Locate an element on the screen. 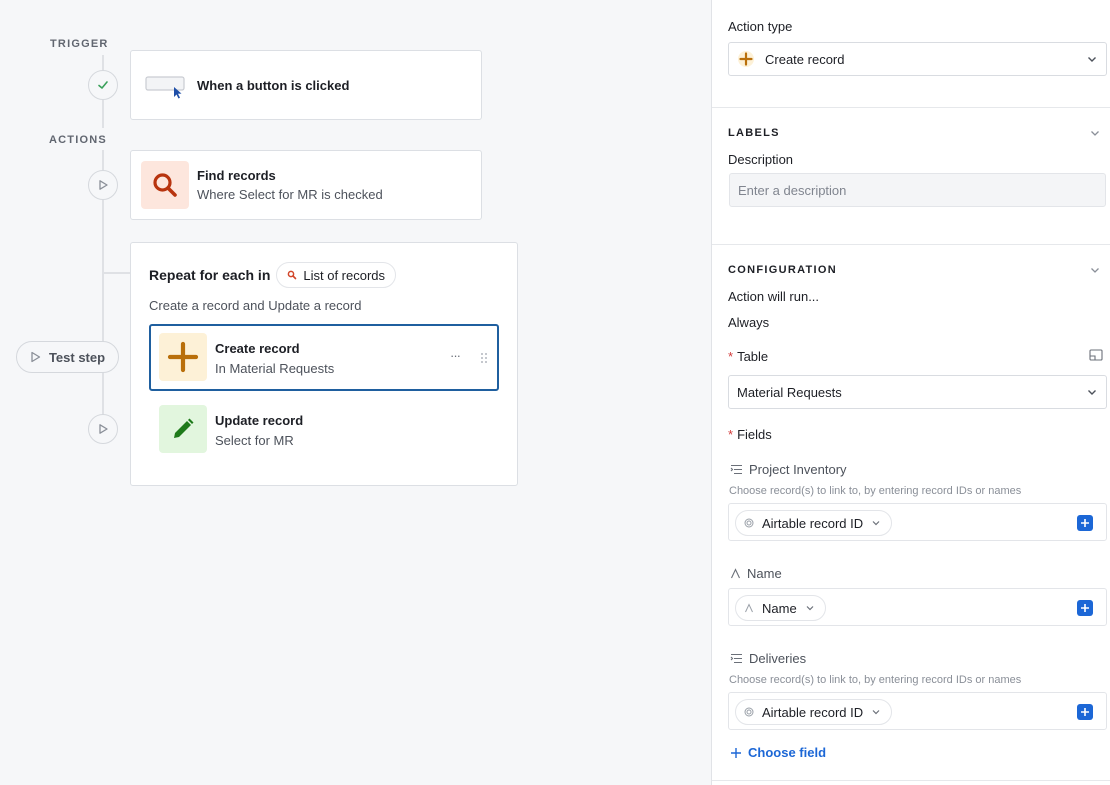 This screenshot has width=1110, height=785. update-step-node is located at coordinates (103, 429).